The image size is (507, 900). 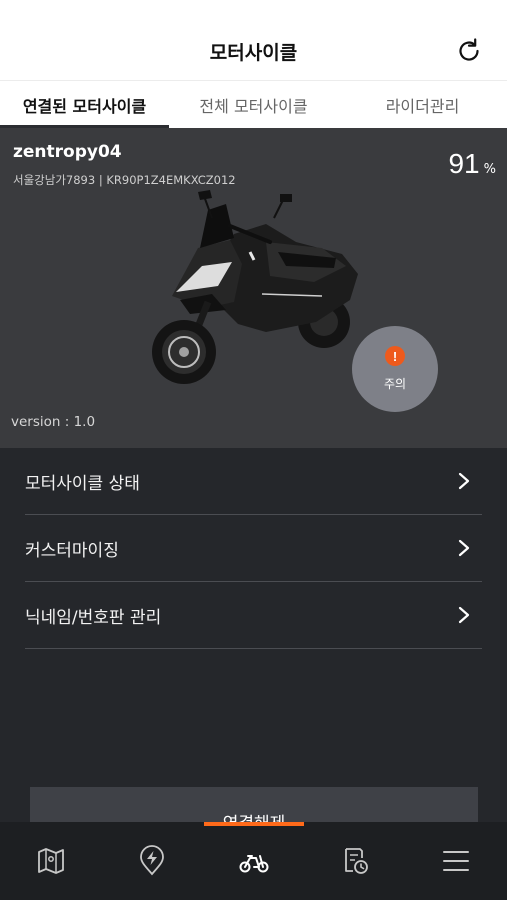 I want to click on warning-label: 주의, so click(x=395, y=384).